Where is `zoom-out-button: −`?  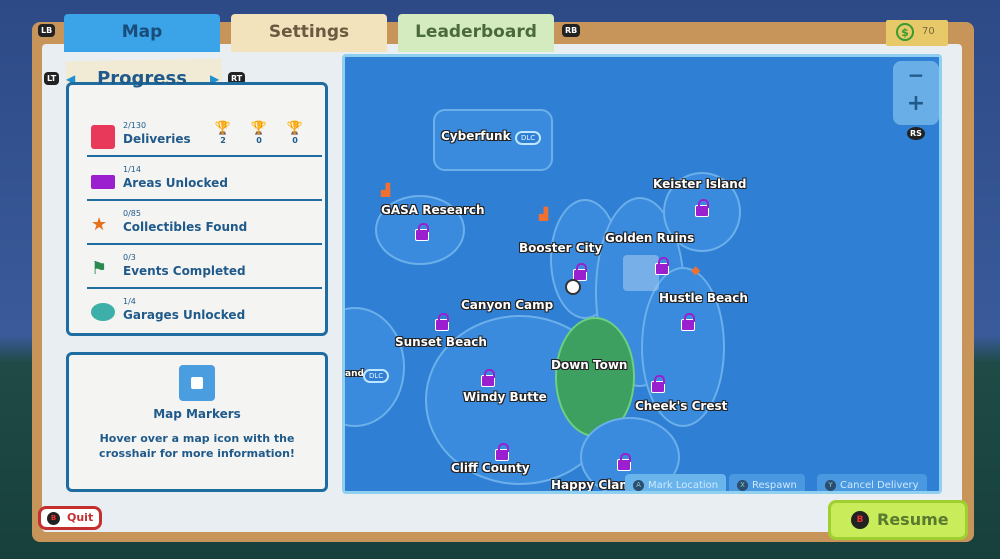
zoom-out-button: − is located at coordinates (916, 75).